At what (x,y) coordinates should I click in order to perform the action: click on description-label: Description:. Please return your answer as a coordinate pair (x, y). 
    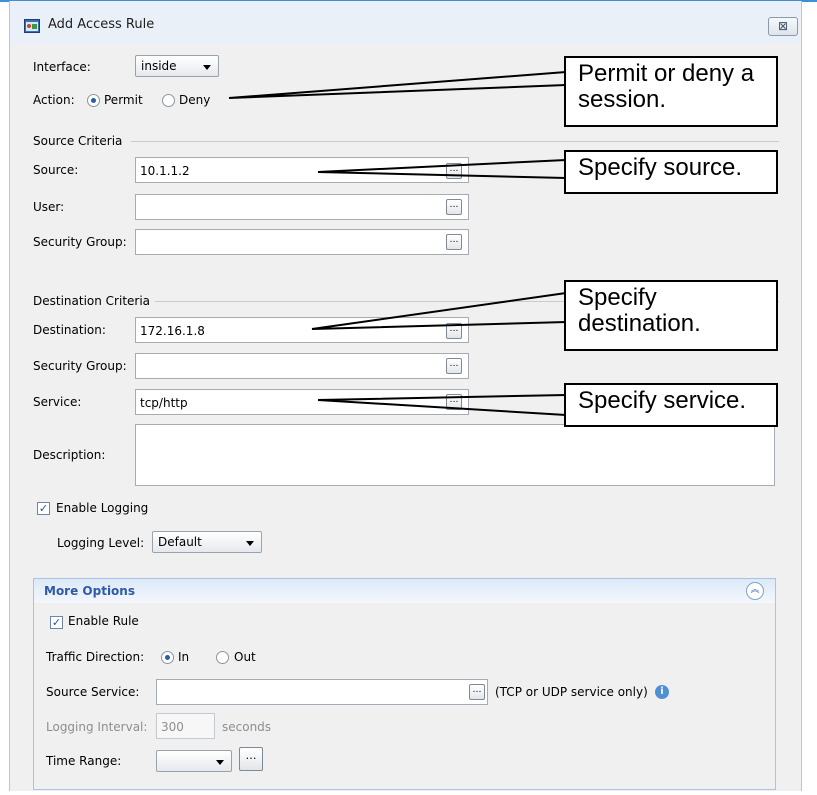
    Looking at the image, I should click on (69, 455).